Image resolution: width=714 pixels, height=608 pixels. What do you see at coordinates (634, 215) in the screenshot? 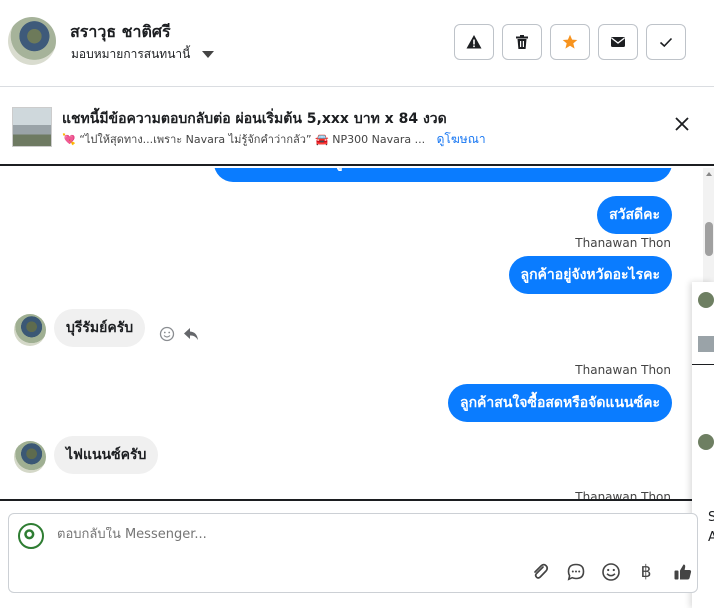
I see `message-bubble-outgoing: สวัสดีคะ` at bounding box center [634, 215].